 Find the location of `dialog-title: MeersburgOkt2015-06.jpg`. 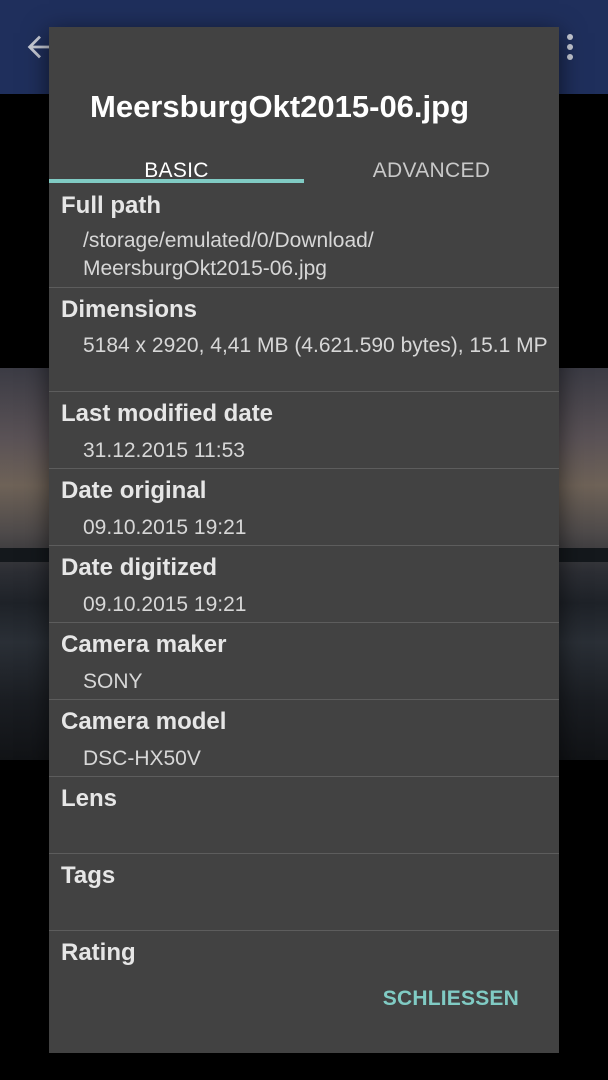

dialog-title: MeersburgOkt2015-06.jpg is located at coordinates (280, 106).